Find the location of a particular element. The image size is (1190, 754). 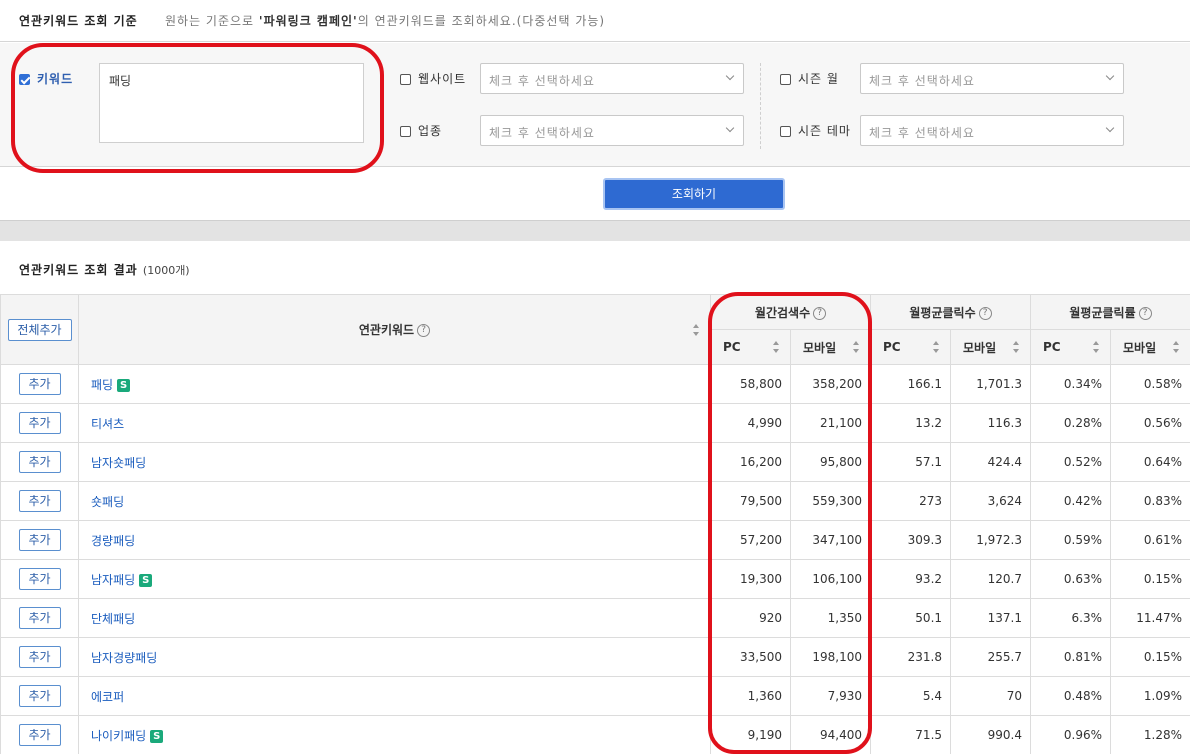

season-month-select: 체크 후 선택하세요 is located at coordinates (992, 78).